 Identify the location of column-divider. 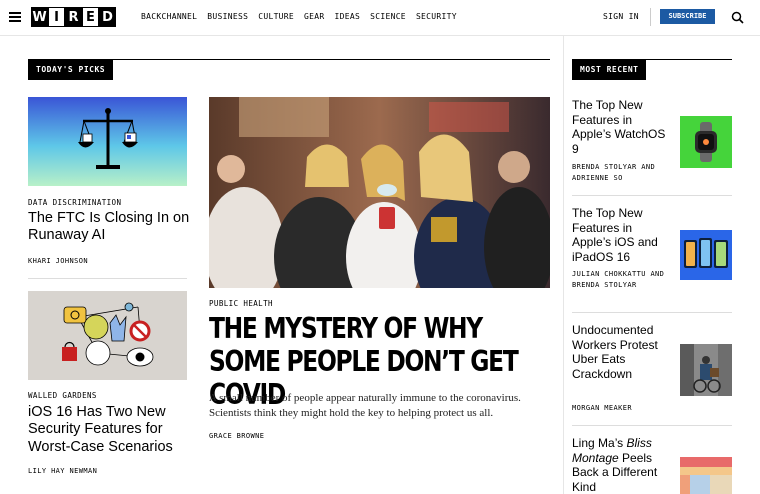
(563, 265).